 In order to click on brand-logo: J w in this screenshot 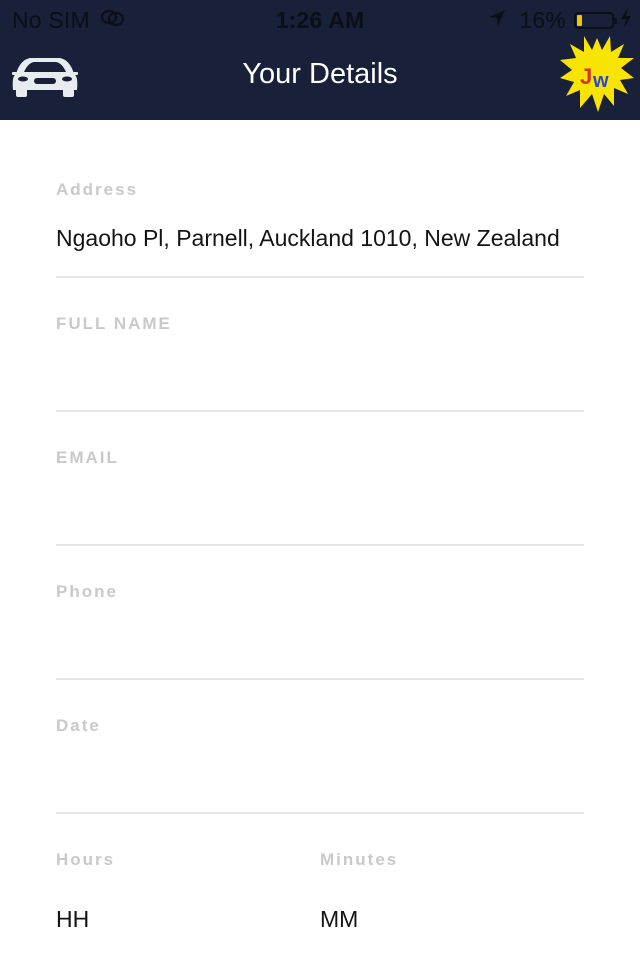, I will do `click(597, 74)`.